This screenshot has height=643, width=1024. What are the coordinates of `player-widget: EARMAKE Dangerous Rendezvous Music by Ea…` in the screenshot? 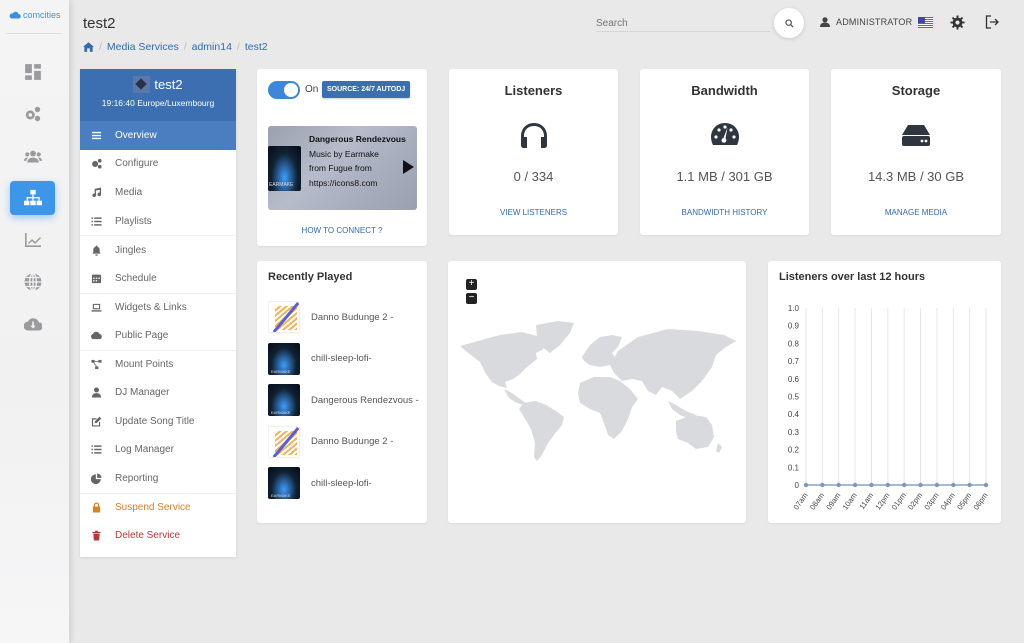 It's located at (342, 168).